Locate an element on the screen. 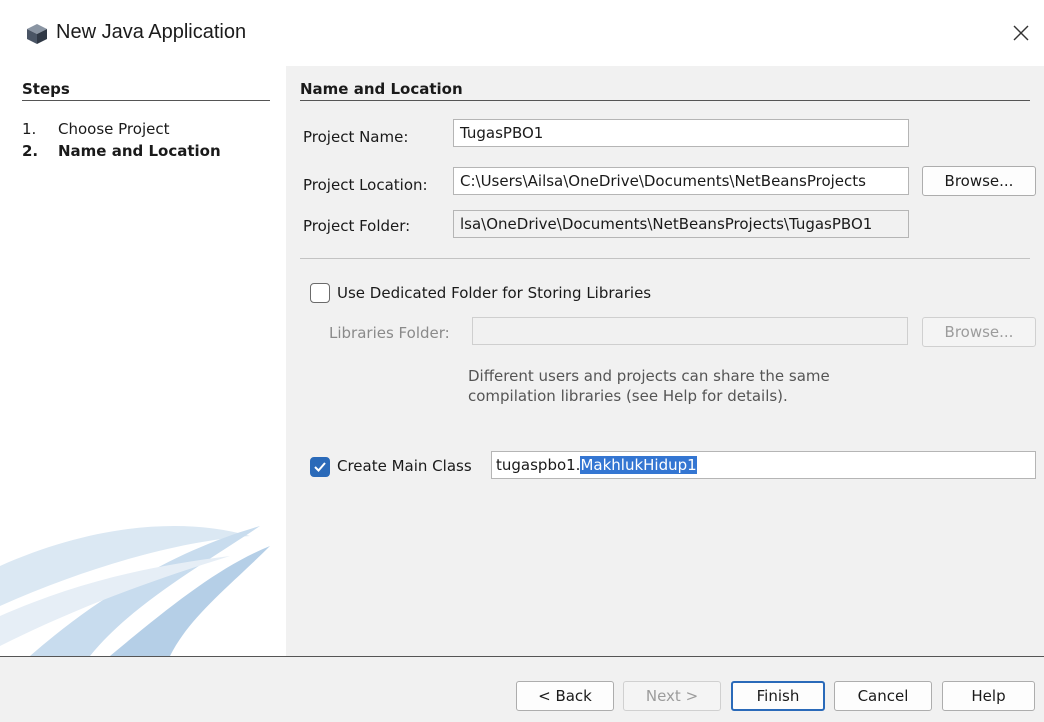 The image size is (1044, 722). button-bar: < Back Next > Finish Cancel Help is located at coordinates (522, 689).